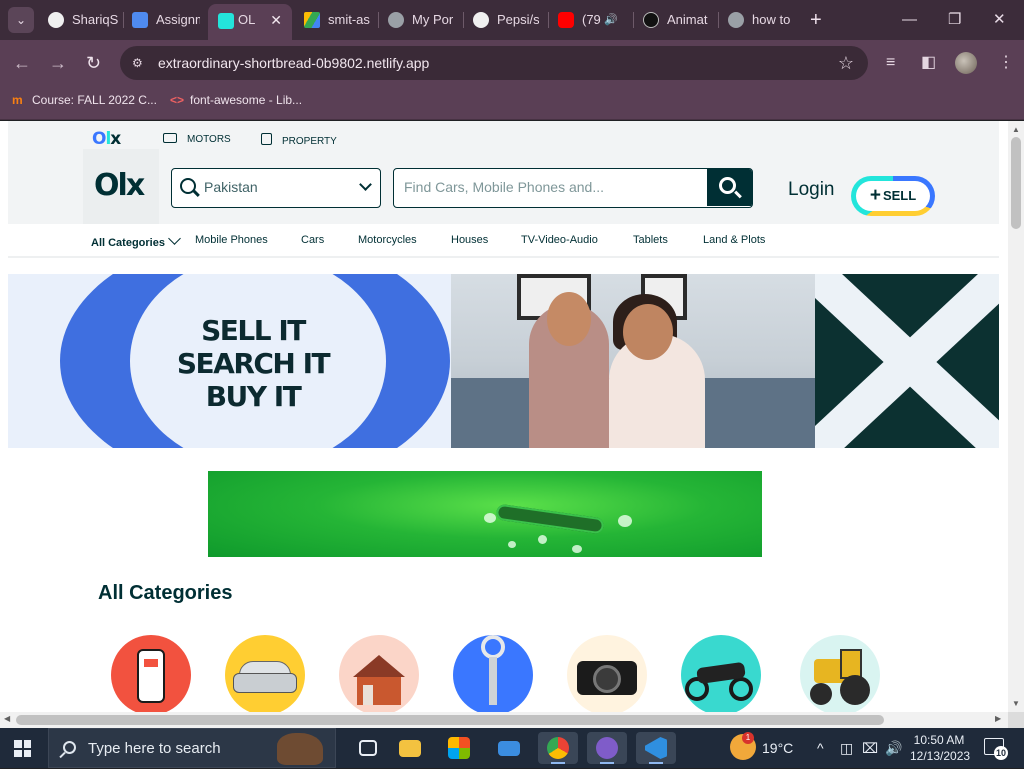 Image resolution: width=1024 pixels, height=769 pixels. I want to click on tab-title: Assignm, so click(178, 19).